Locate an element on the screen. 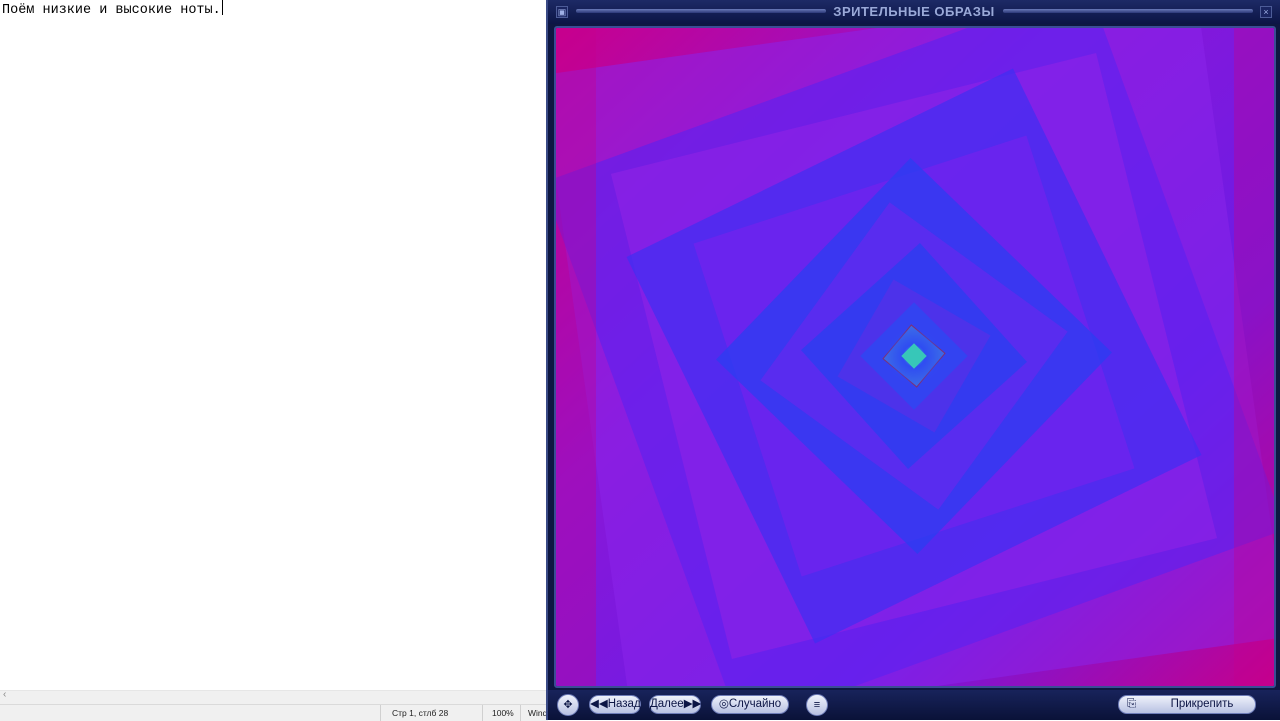 The height and width of the screenshot is (721, 1280). settings-icon: ≡ is located at coordinates (817, 705).